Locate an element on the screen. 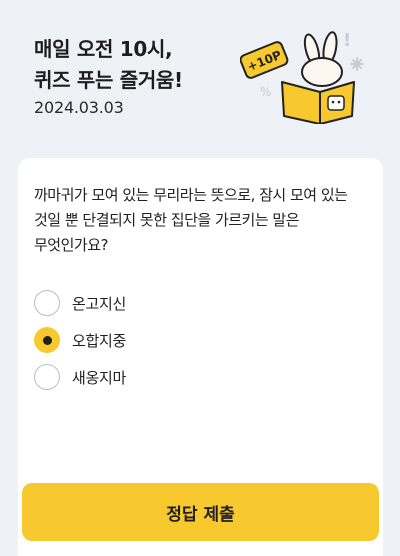 The width and height of the screenshot is (400, 556). option-label: 새옹지마 is located at coordinates (99, 377).